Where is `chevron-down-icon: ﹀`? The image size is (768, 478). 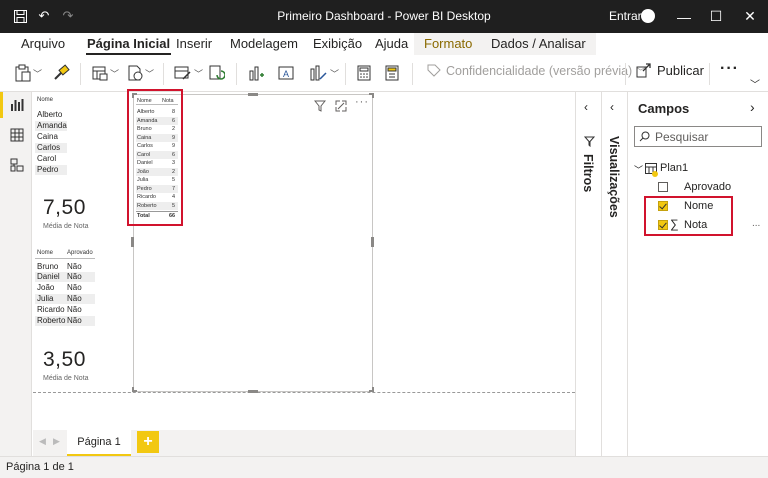 chevron-down-icon: ﹀ is located at coordinates (638, 169).